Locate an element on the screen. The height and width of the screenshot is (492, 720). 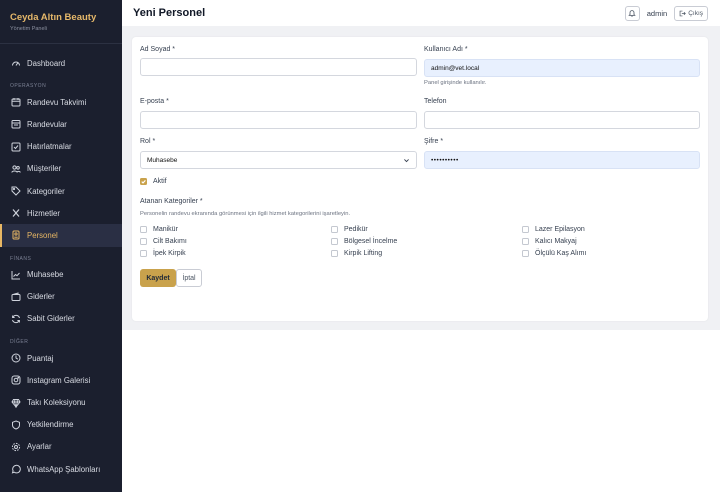
category-label: Kalıcı Makyaj is located at coordinates (556, 241).